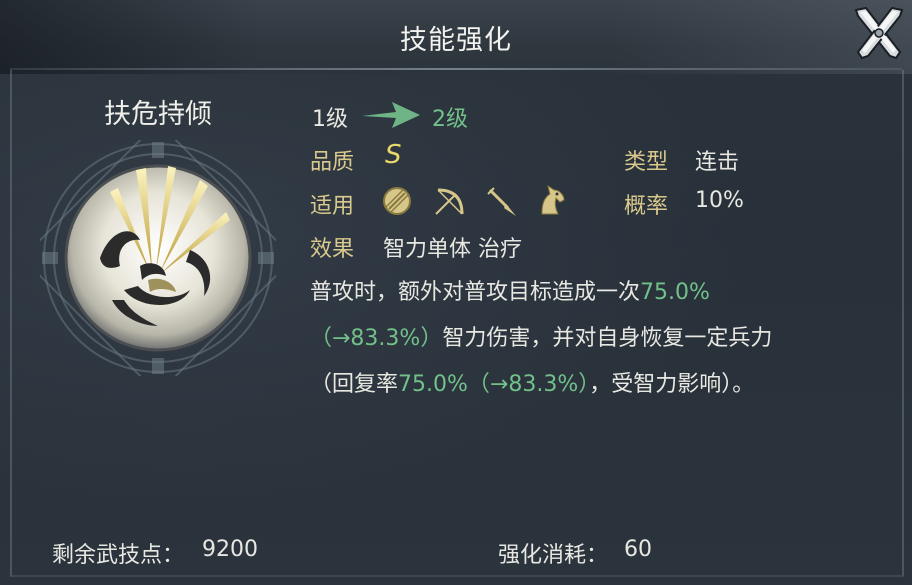 The image size is (912, 585). Describe the element at coordinates (330, 119) in the screenshot. I see `level-current: 1级` at that location.